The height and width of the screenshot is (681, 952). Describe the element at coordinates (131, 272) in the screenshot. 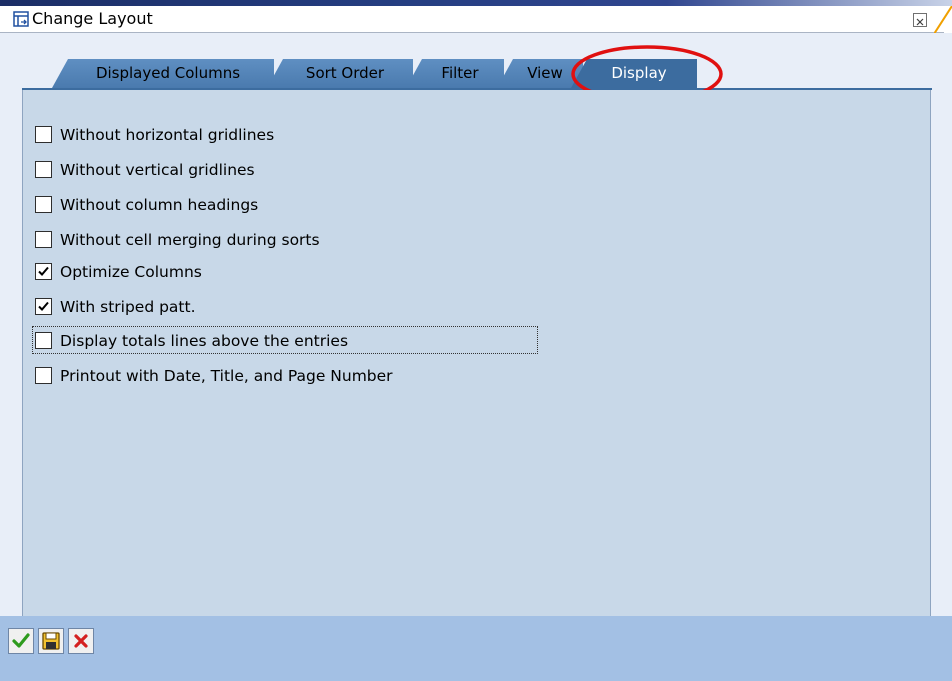

I see `option-label: Optimize Columns` at that location.